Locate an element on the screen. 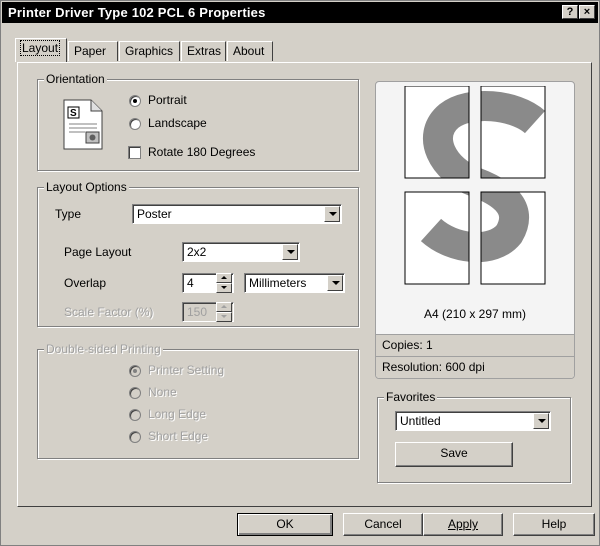 The width and height of the screenshot is (600, 546). portrait-document-icon: S is located at coordinates (83, 124).